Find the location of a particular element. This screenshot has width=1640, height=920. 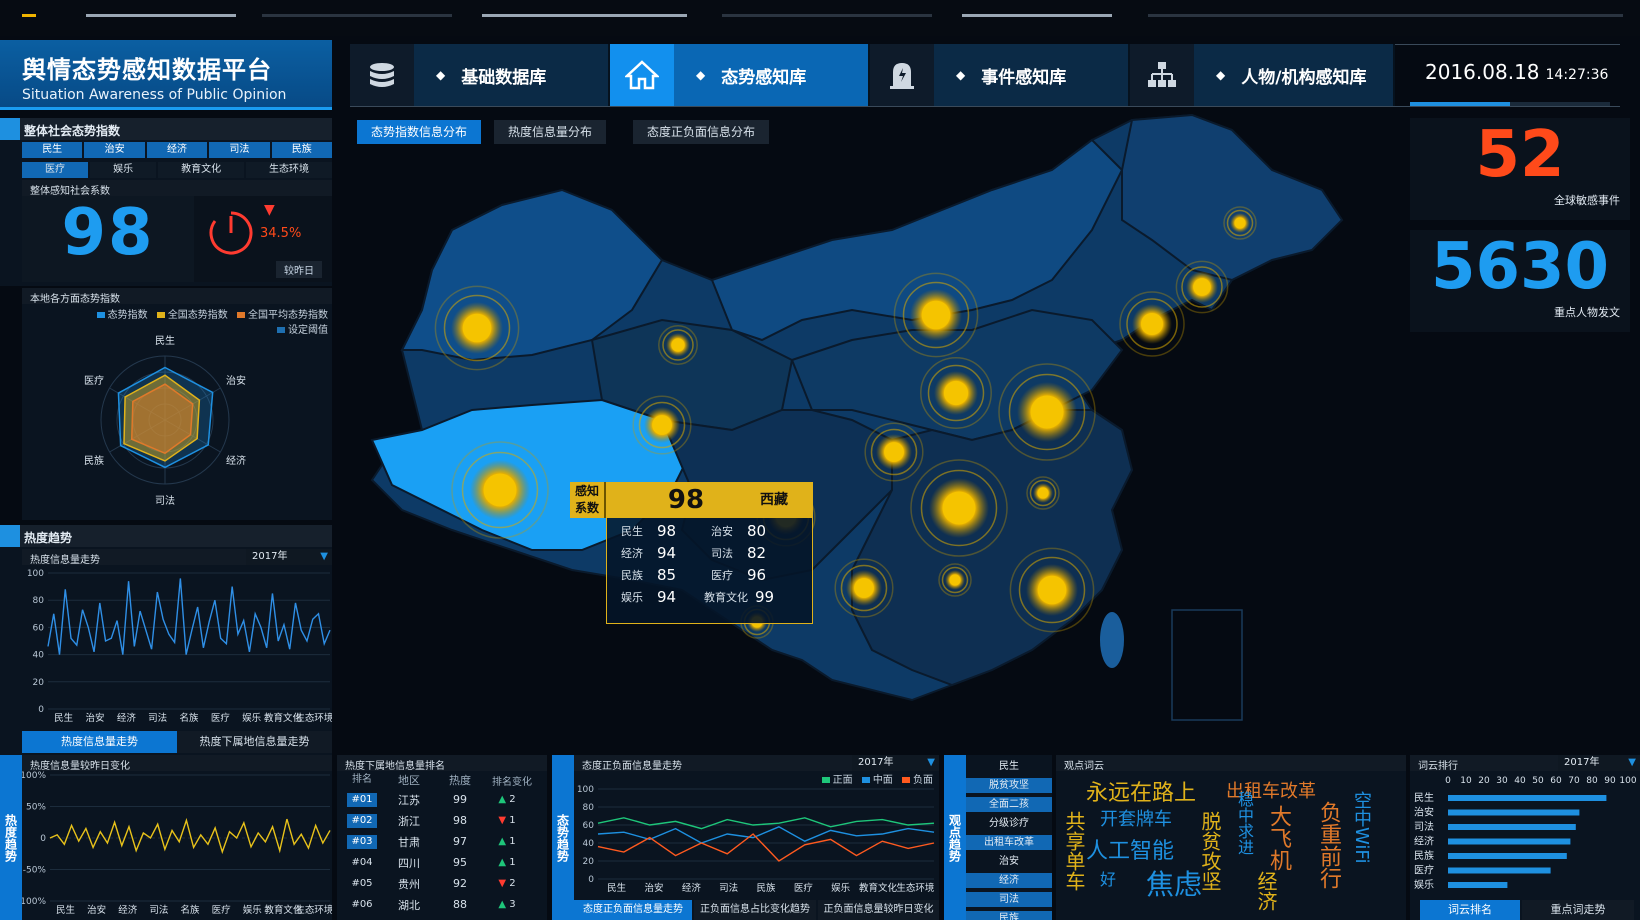

rank-change-value: 1 is located at coordinates (512, 841).